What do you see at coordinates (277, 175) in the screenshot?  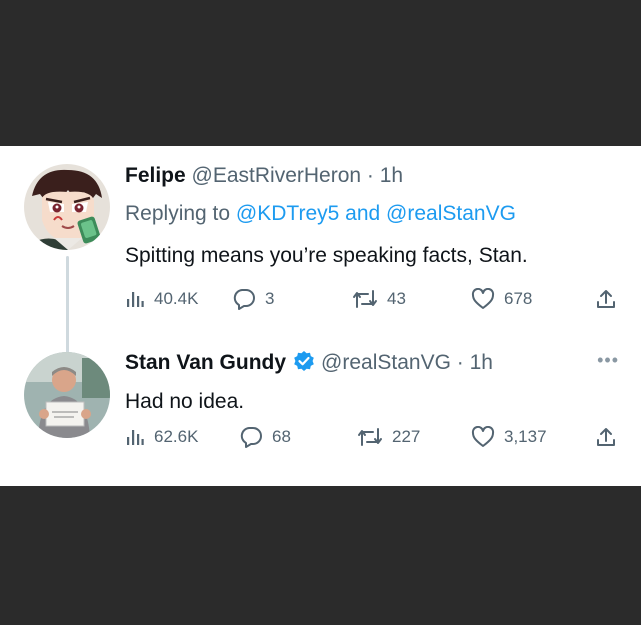 I see `user-handle: @EastRiverHeron` at bounding box center [277, 175].